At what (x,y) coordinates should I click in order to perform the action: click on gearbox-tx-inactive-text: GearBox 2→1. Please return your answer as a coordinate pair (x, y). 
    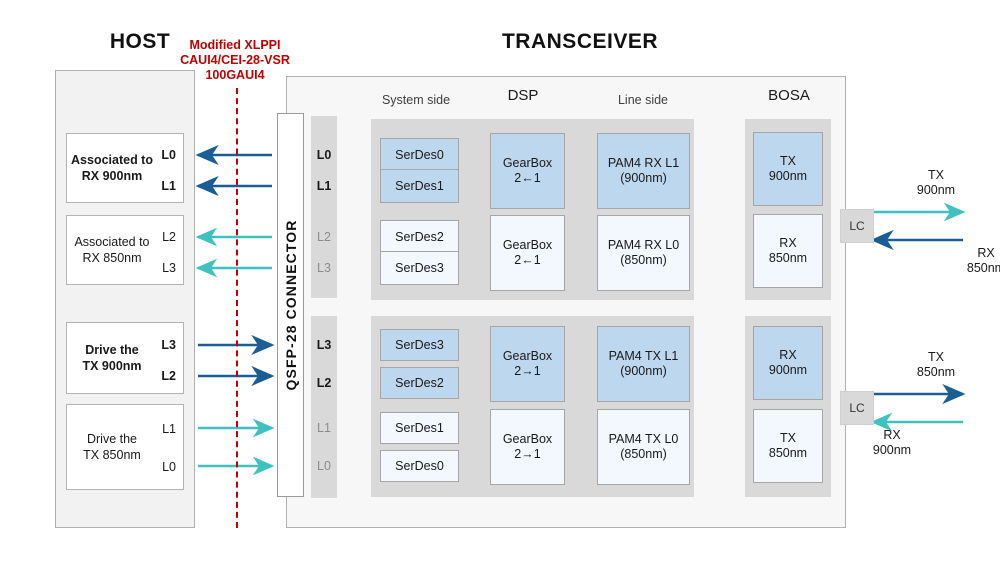
    Looking at the image, I should click on (527, 447).